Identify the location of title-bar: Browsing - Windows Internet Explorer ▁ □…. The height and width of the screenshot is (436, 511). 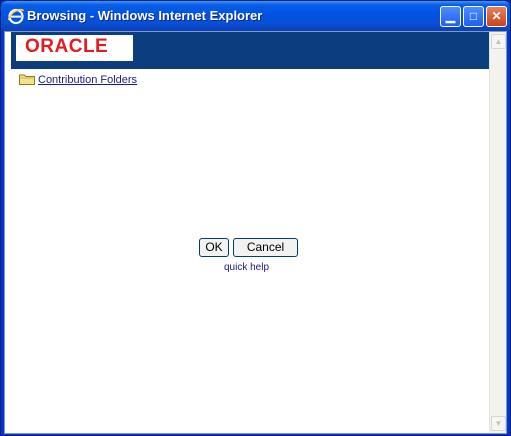
(255, 16).